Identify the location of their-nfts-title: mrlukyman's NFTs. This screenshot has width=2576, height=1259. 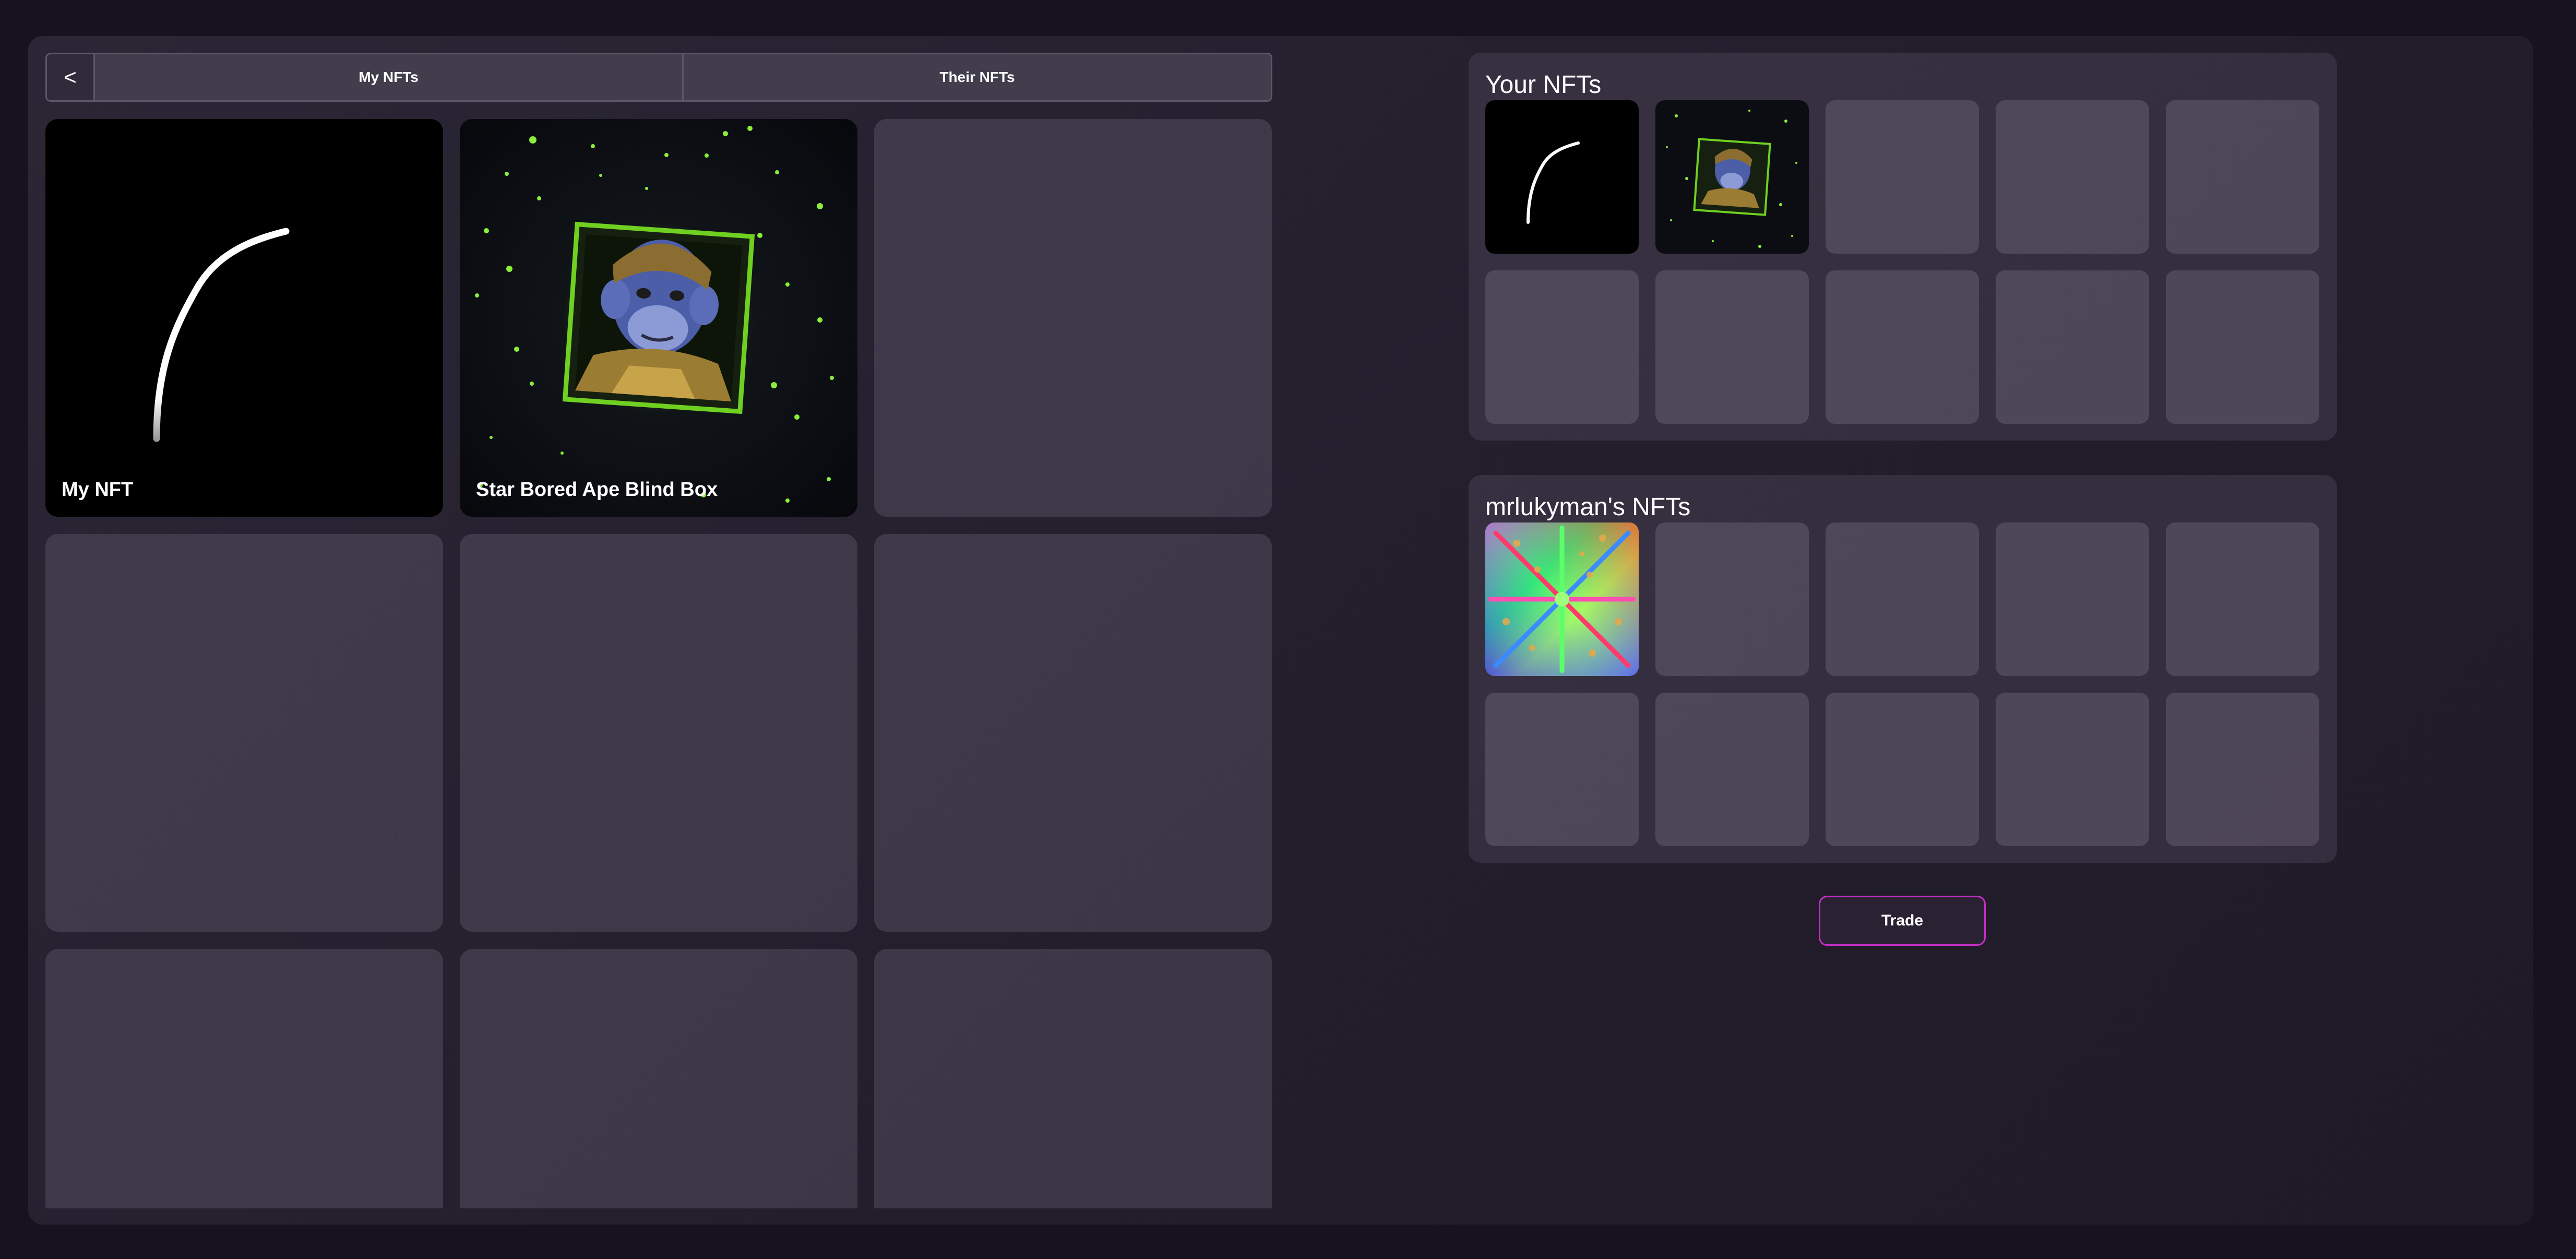
(1588, 507).